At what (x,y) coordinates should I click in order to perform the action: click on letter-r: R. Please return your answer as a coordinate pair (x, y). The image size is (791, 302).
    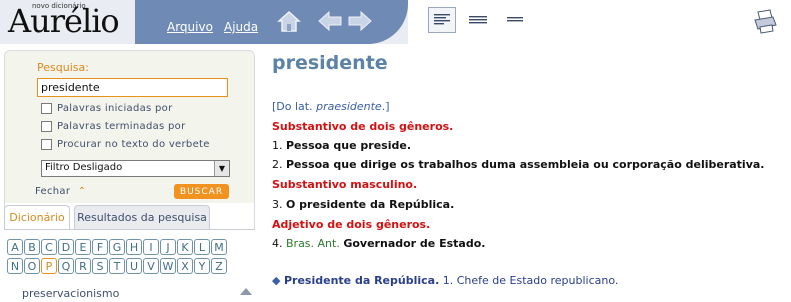
    Looking at the image, I should click on (83, 266).